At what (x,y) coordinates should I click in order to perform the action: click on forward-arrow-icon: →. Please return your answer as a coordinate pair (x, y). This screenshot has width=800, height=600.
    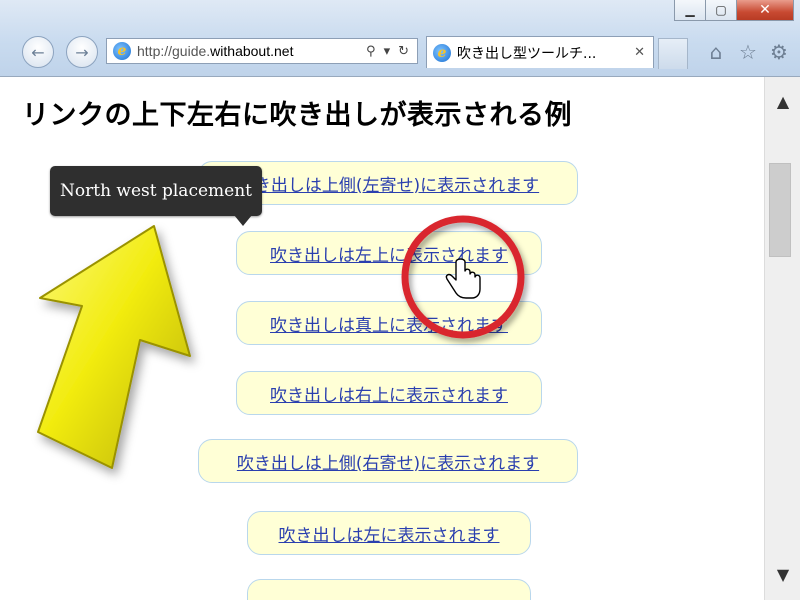
    Looking at the image, I should click on (82, 52).